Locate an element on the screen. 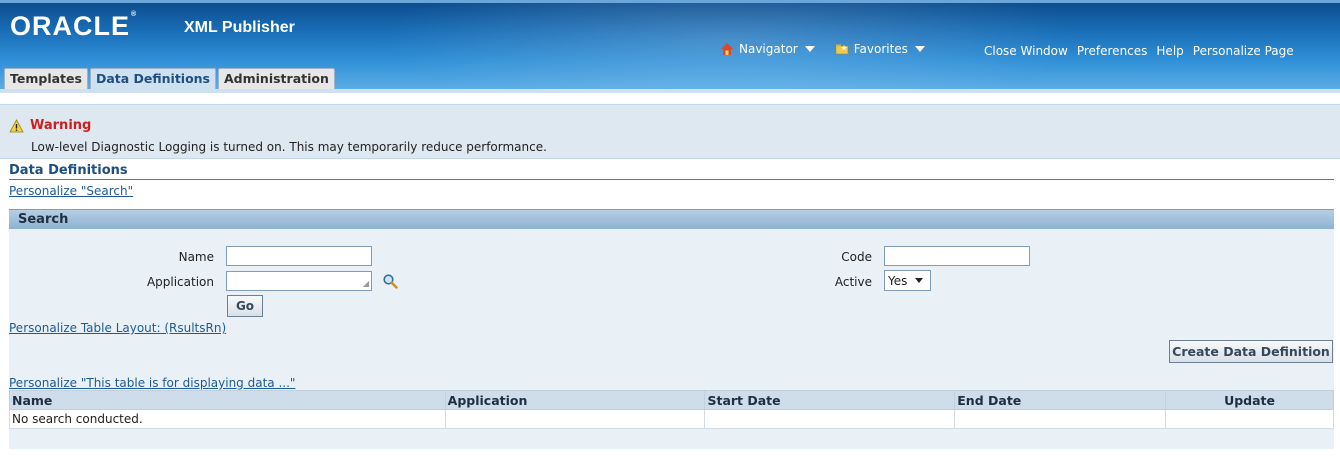 This screenshot has height=467, width=1340. name-label: Name is located at coordinates (196, 257).